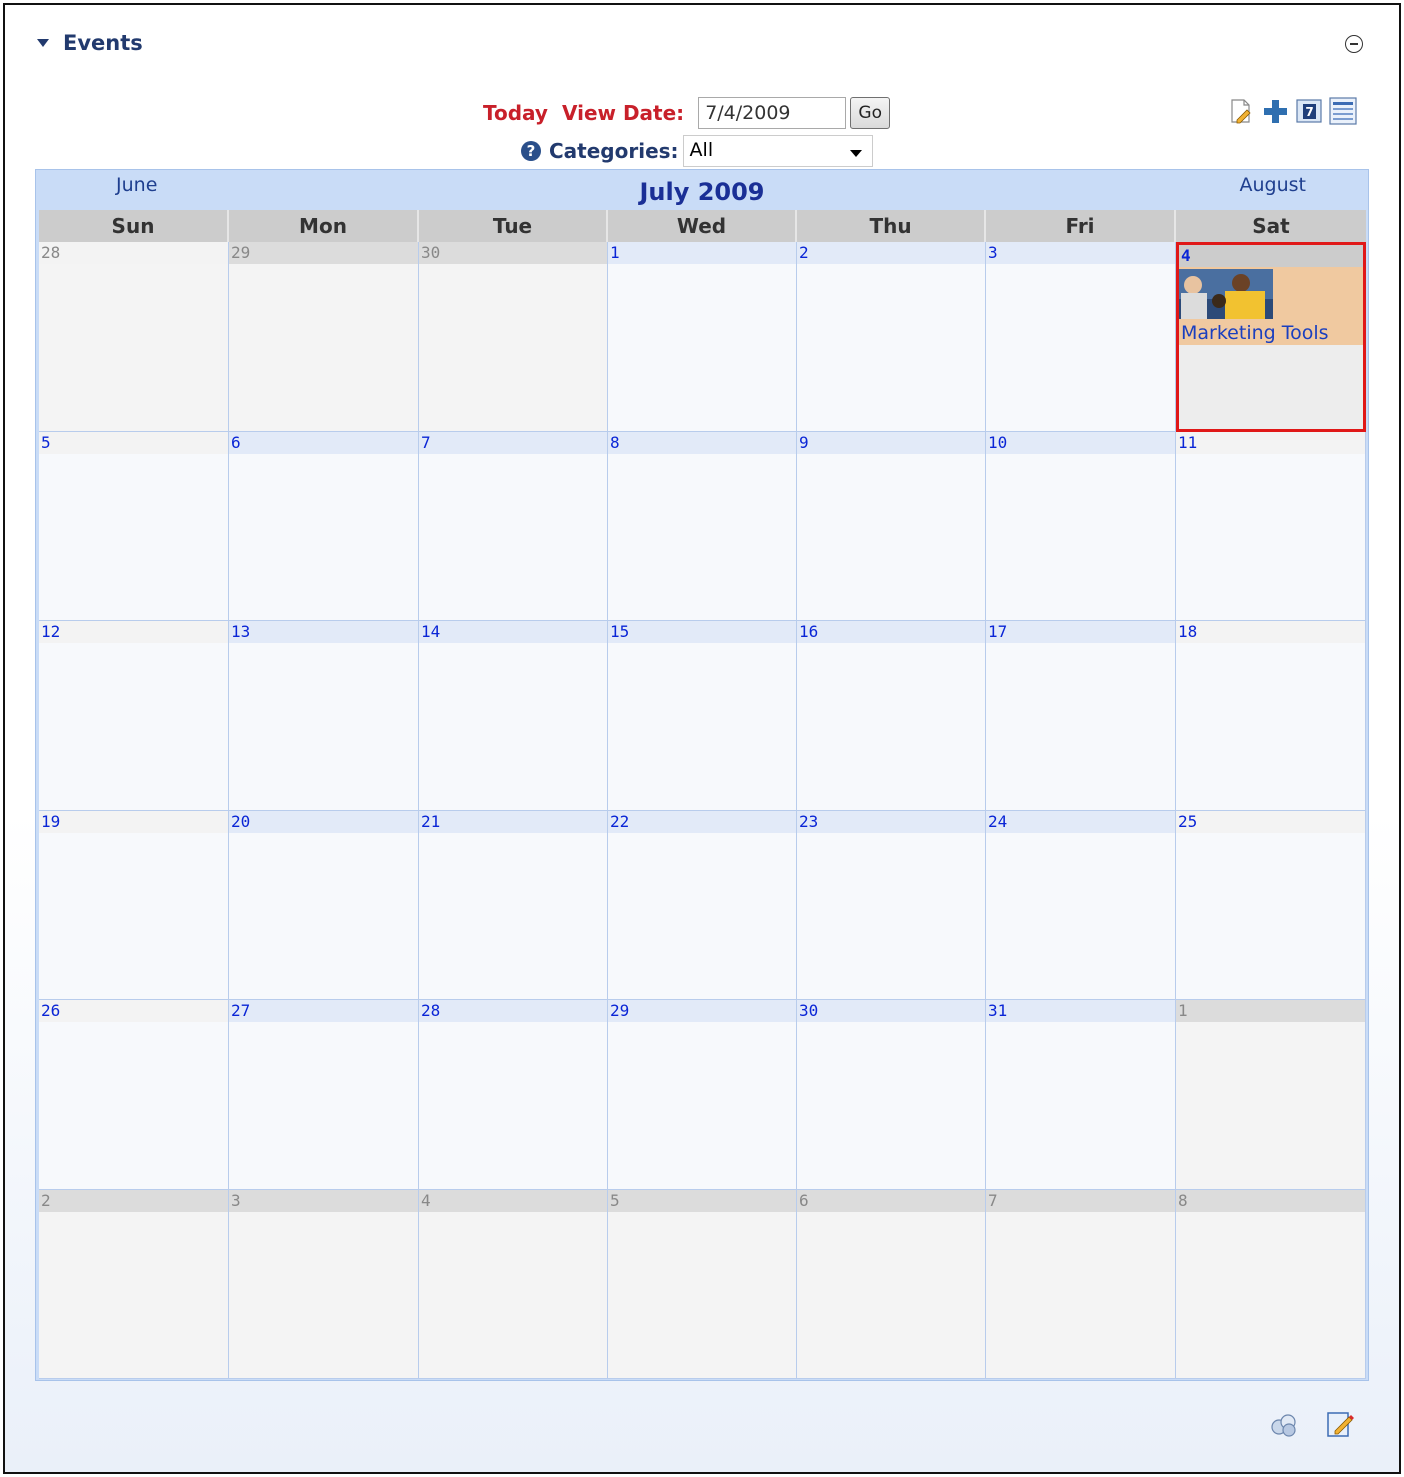  What do you see at coordinates (1284, 1424) in the screenshot?
I see `subscribe-icon` at bounding box center [1284, 1424].